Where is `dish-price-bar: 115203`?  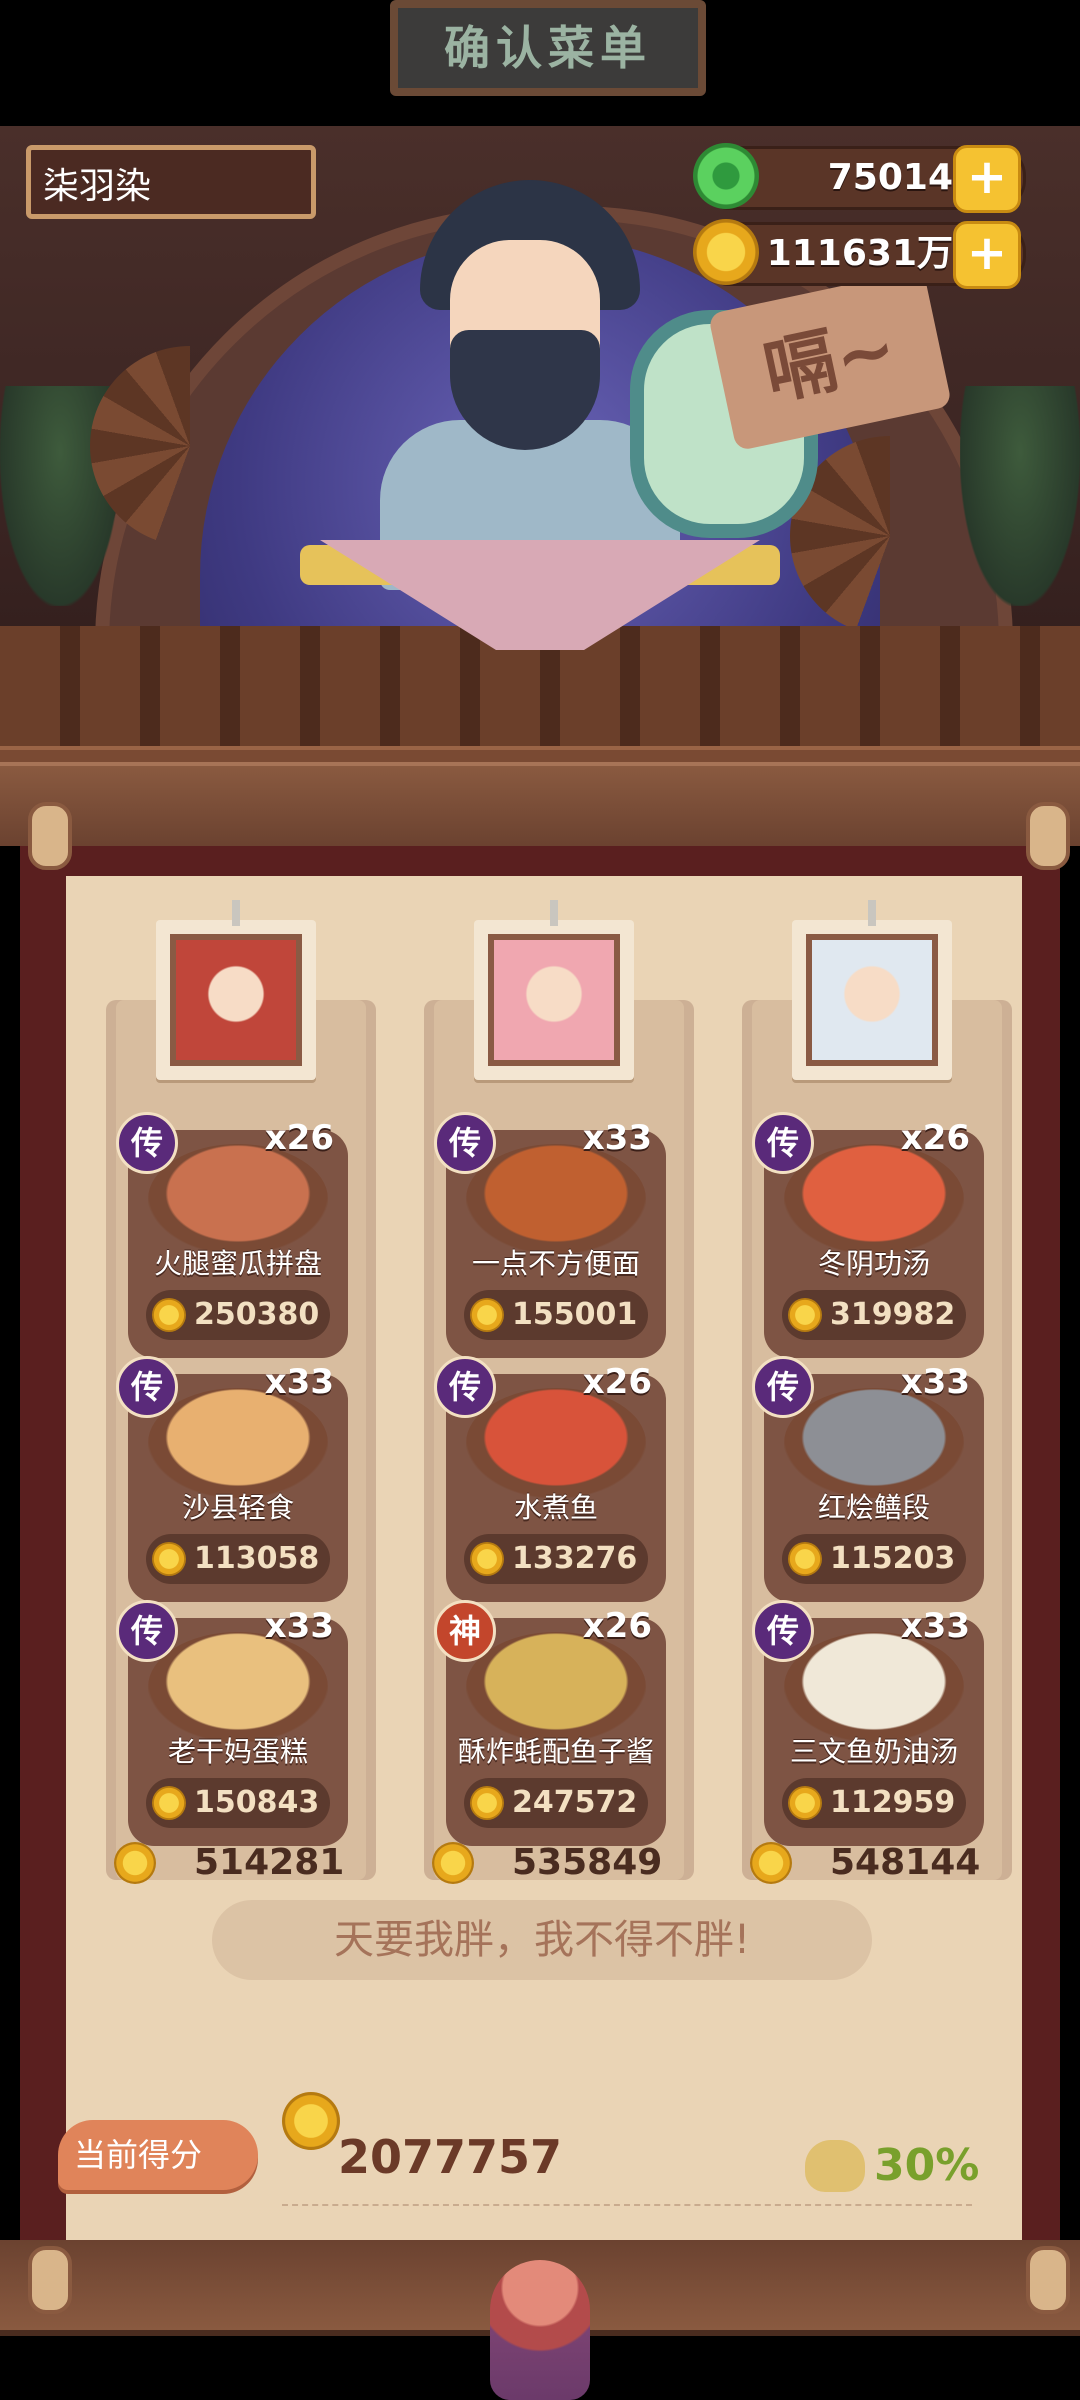
dish-price-bar: 115203 is located at coordinates (874, 1559).